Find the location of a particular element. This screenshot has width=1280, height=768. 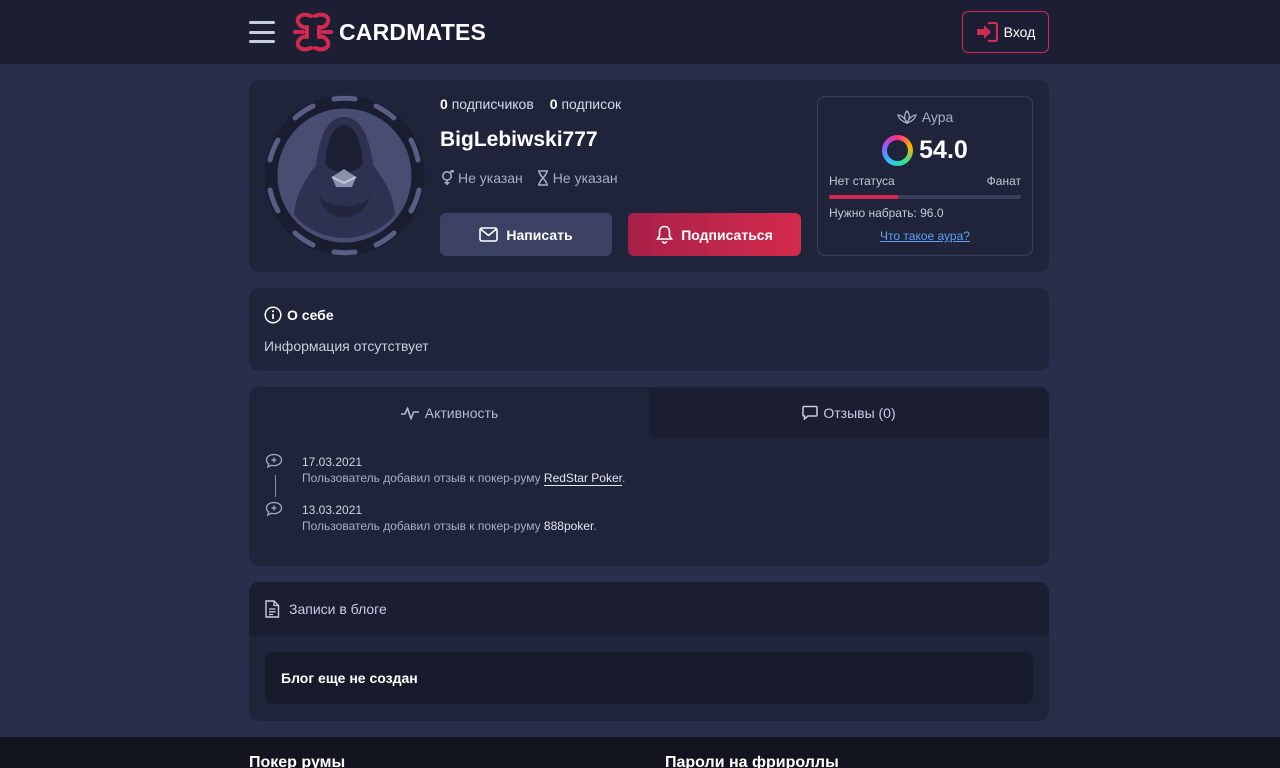

pulse-icon is located at coordinates (409, 413).